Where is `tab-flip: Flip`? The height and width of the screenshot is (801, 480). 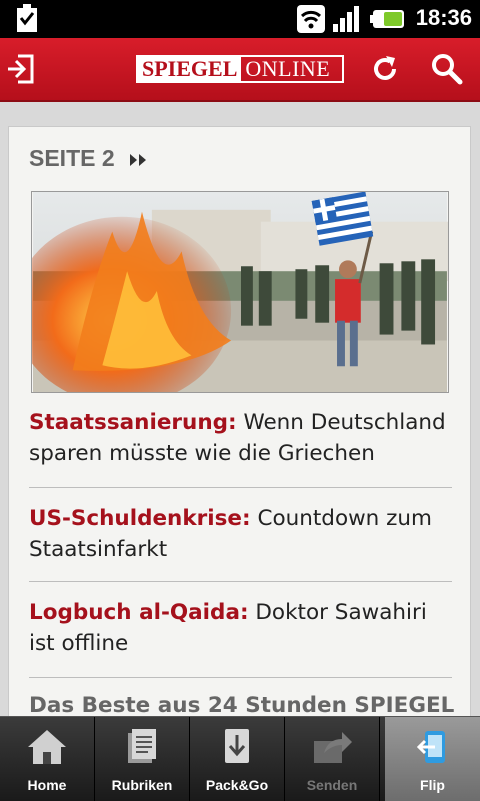
tab-flip: Flip is located at coordinates (432, 759).